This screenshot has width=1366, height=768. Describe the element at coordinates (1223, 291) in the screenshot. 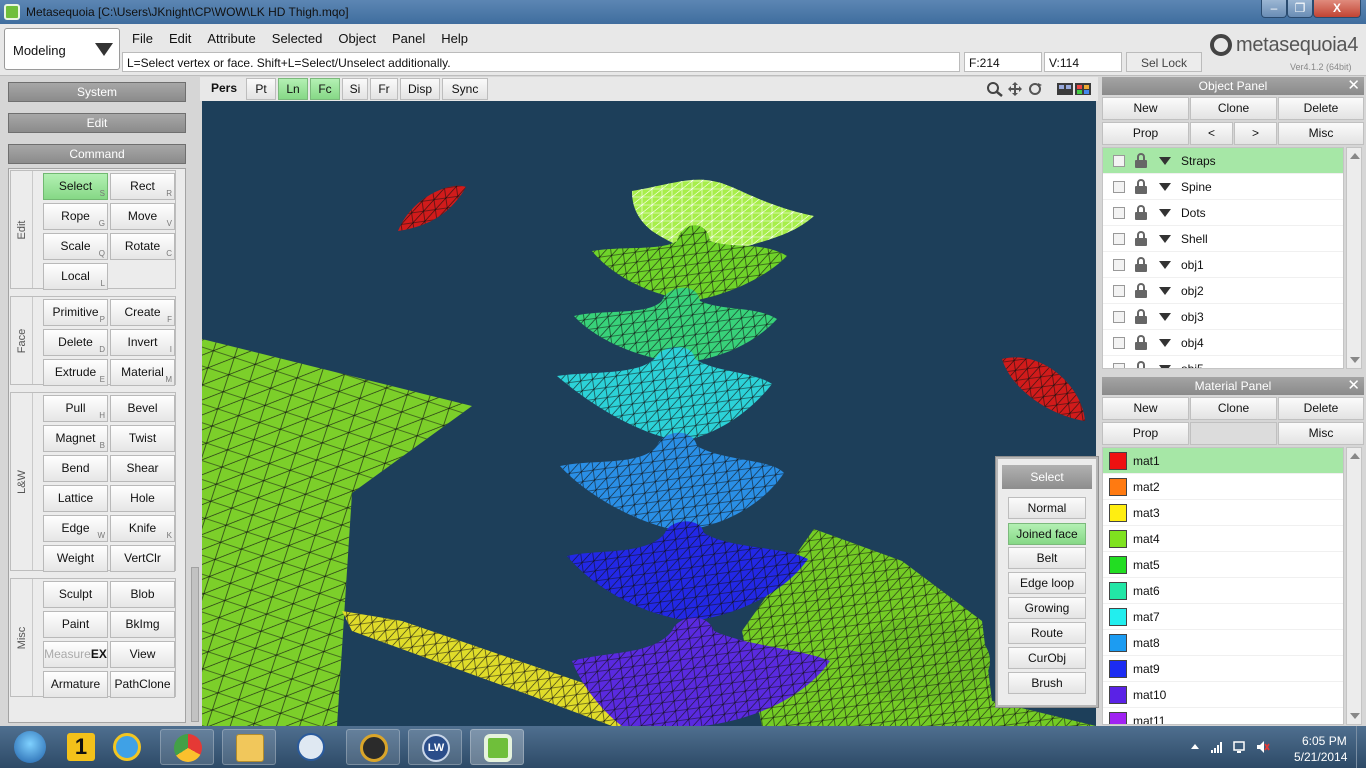

I see `object-row: obj2` at that location.